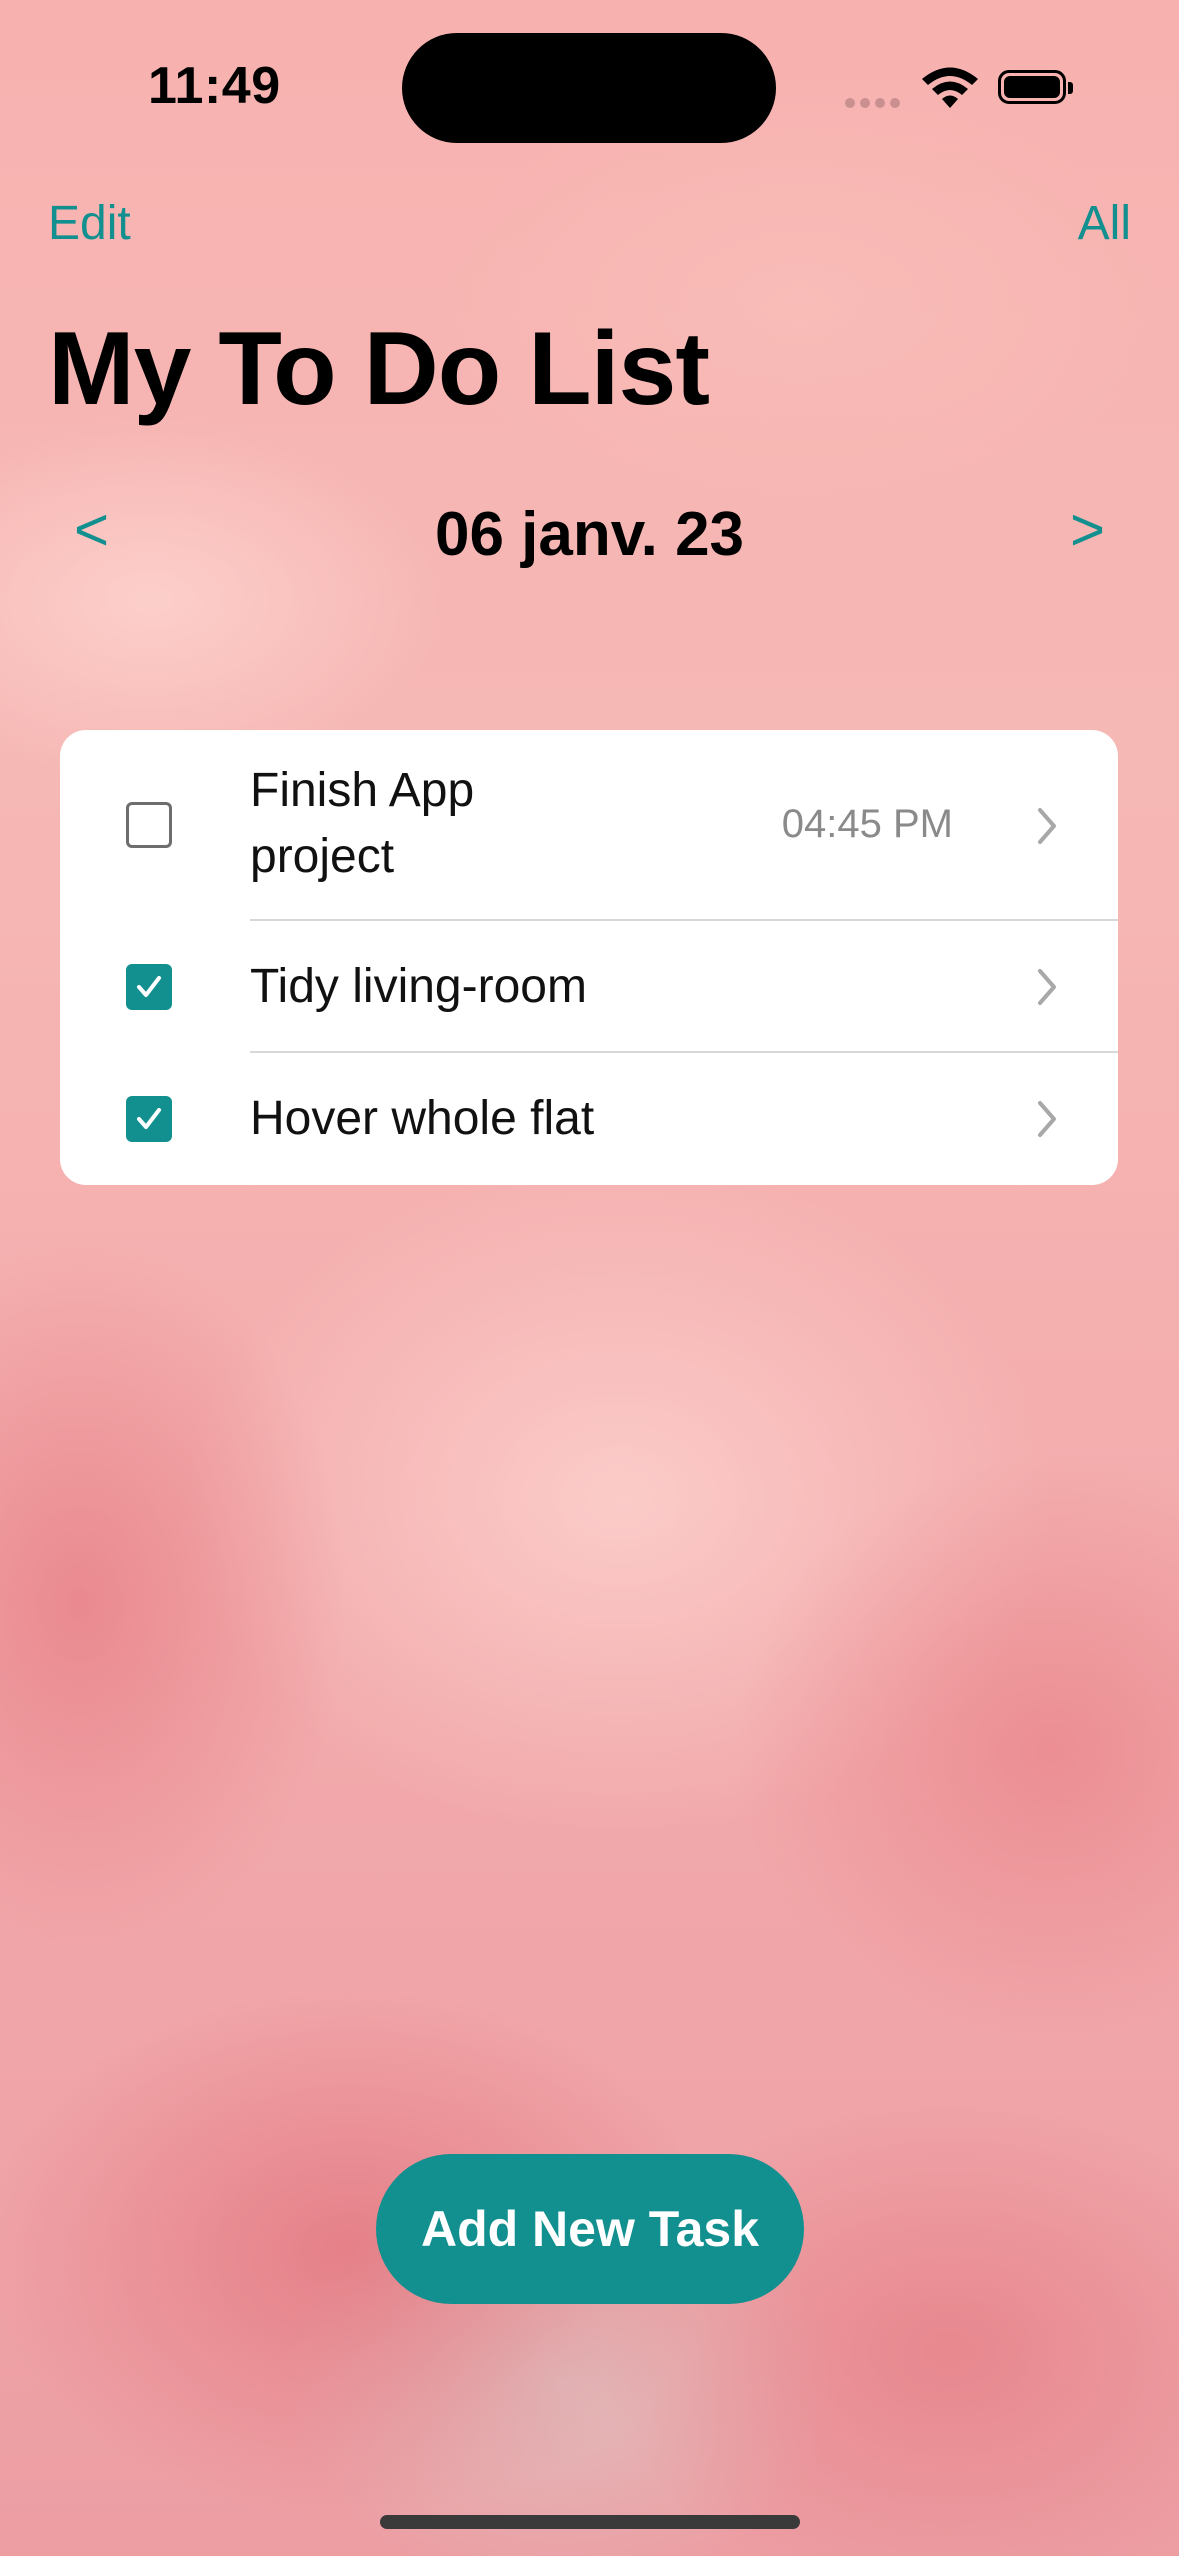 The width and height of the screenshot is (1179, 2556). I want to click on add-new-task-button: Add New Task, so click(590, 2229).